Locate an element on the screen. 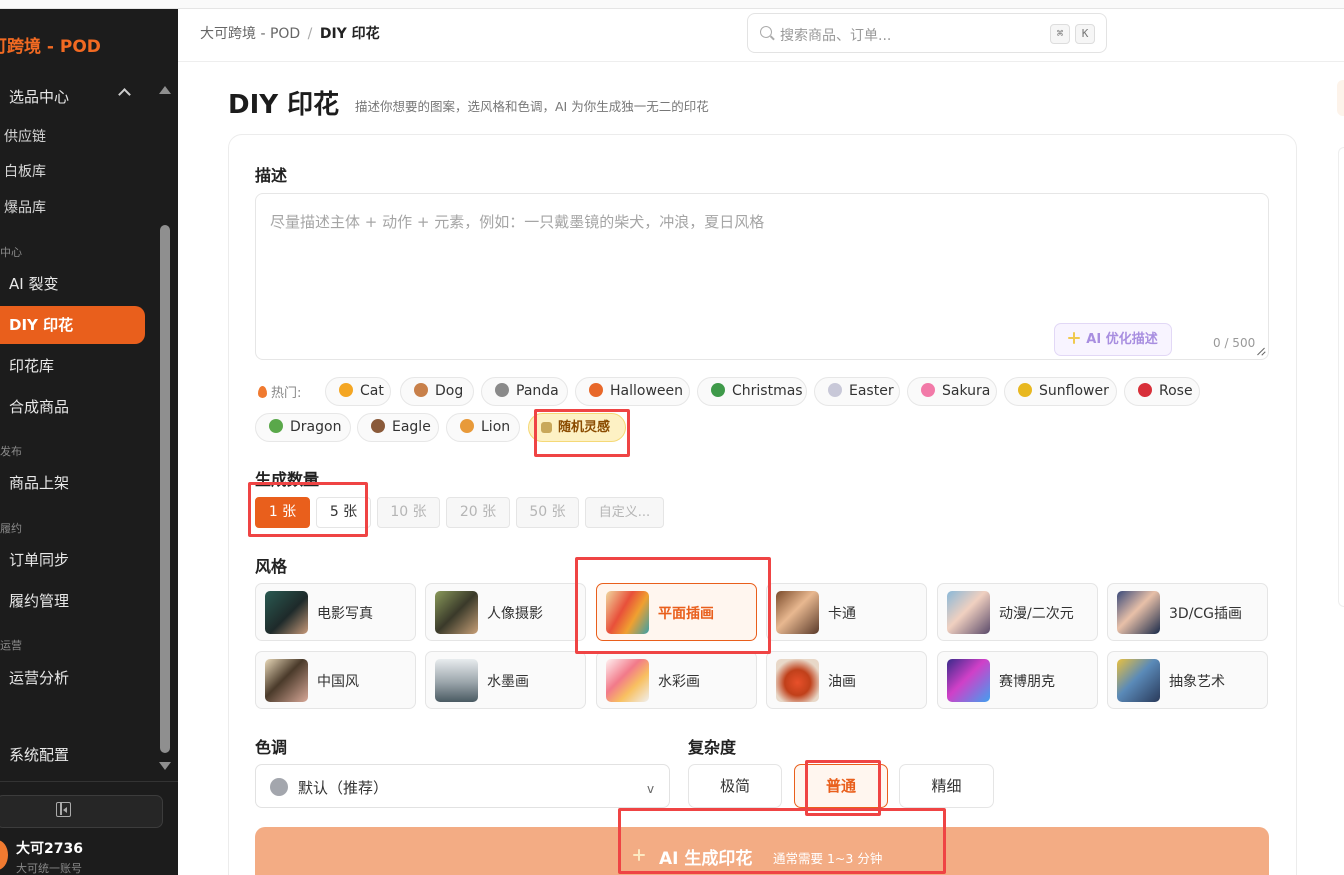 This screenshot has width=1344, height=875. sidebar-item-hot-library: 爆品库 is located at coordinates (72, 208).